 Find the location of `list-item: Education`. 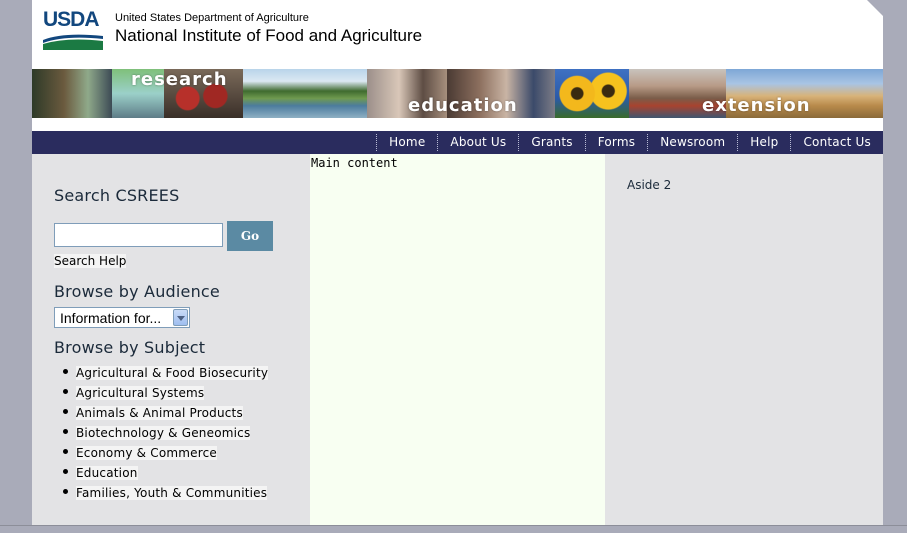

list-item: Education is located at coordinates (164, 472).